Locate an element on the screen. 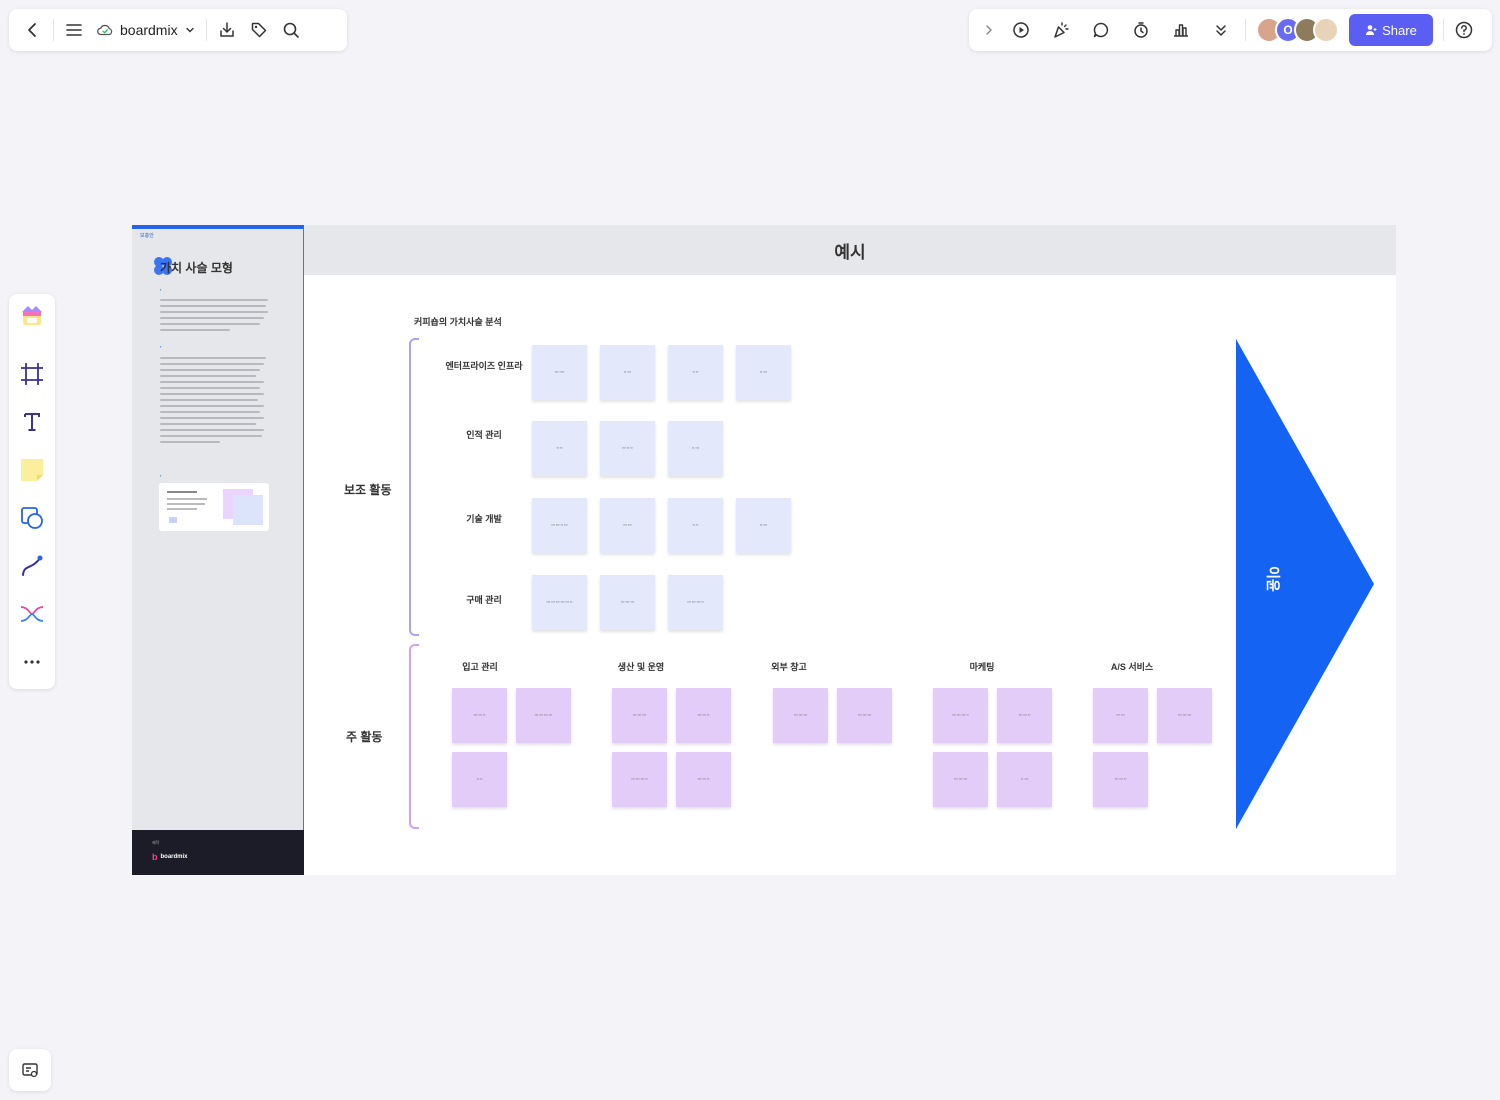 The width and height of the screenshot is (1500, 1100). panel-example-card is located at coordinates (214, 507).